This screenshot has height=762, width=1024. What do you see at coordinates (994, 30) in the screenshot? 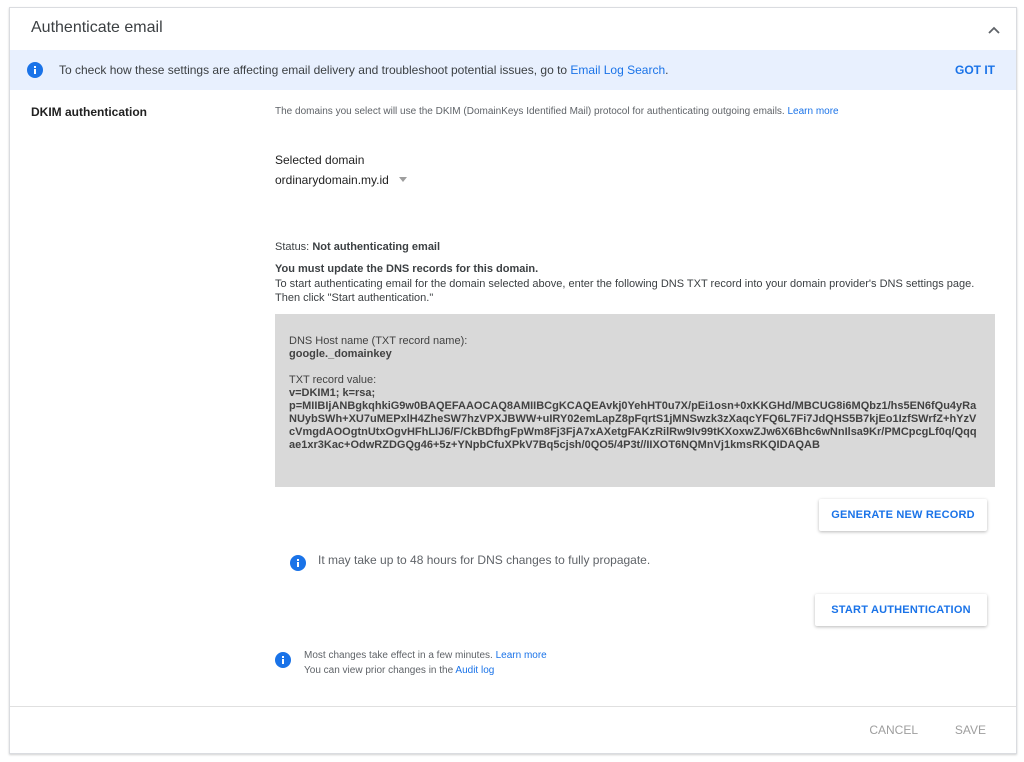
I see `chevron-up-icon` at bounding box center [994, 30].